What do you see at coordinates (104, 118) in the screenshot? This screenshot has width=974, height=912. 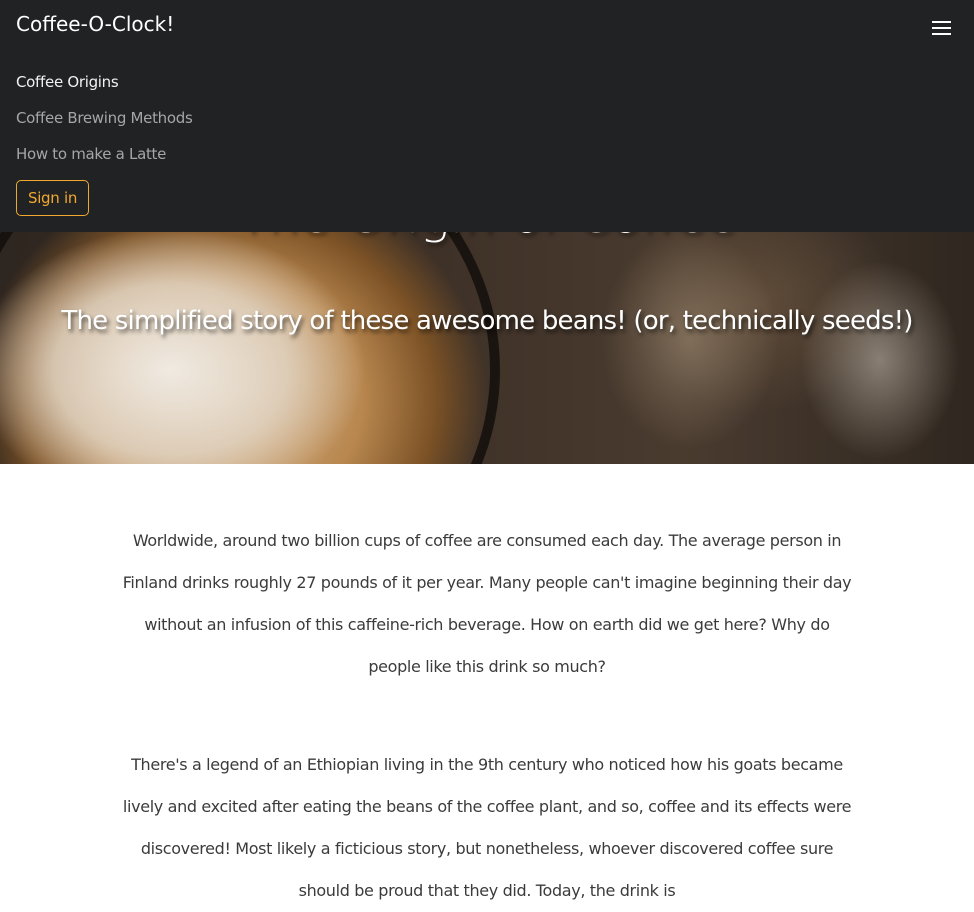 I see `nav-link-coffee-brewing-methods: Coffee Brewing Methods` at bounding box center [104, 118].